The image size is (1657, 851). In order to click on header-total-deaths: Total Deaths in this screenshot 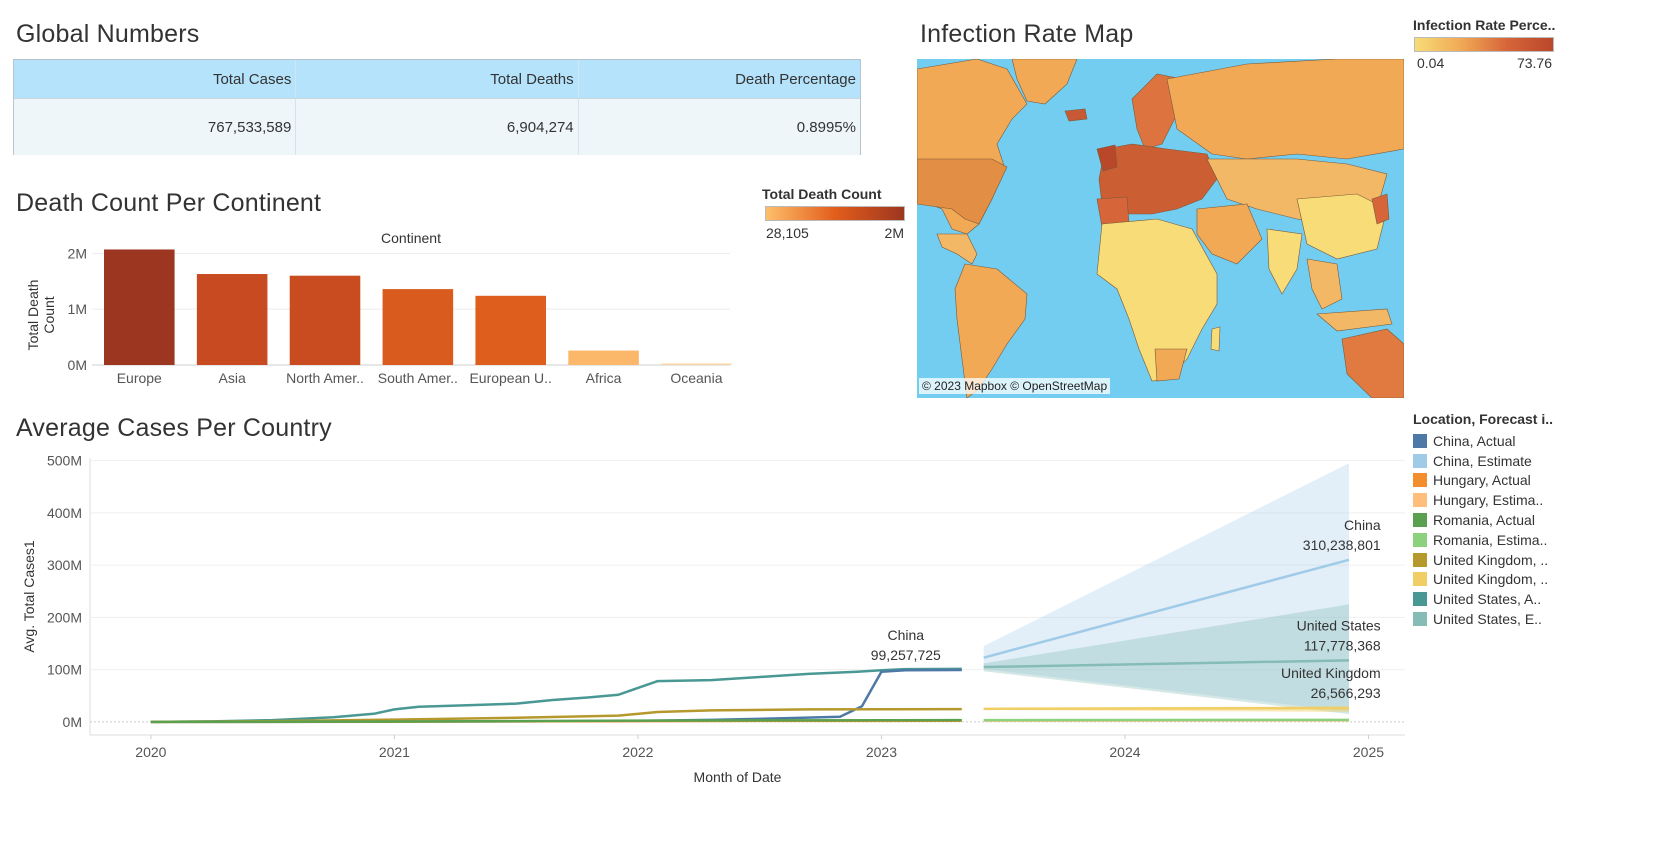, I will do `click(437, 79)`.